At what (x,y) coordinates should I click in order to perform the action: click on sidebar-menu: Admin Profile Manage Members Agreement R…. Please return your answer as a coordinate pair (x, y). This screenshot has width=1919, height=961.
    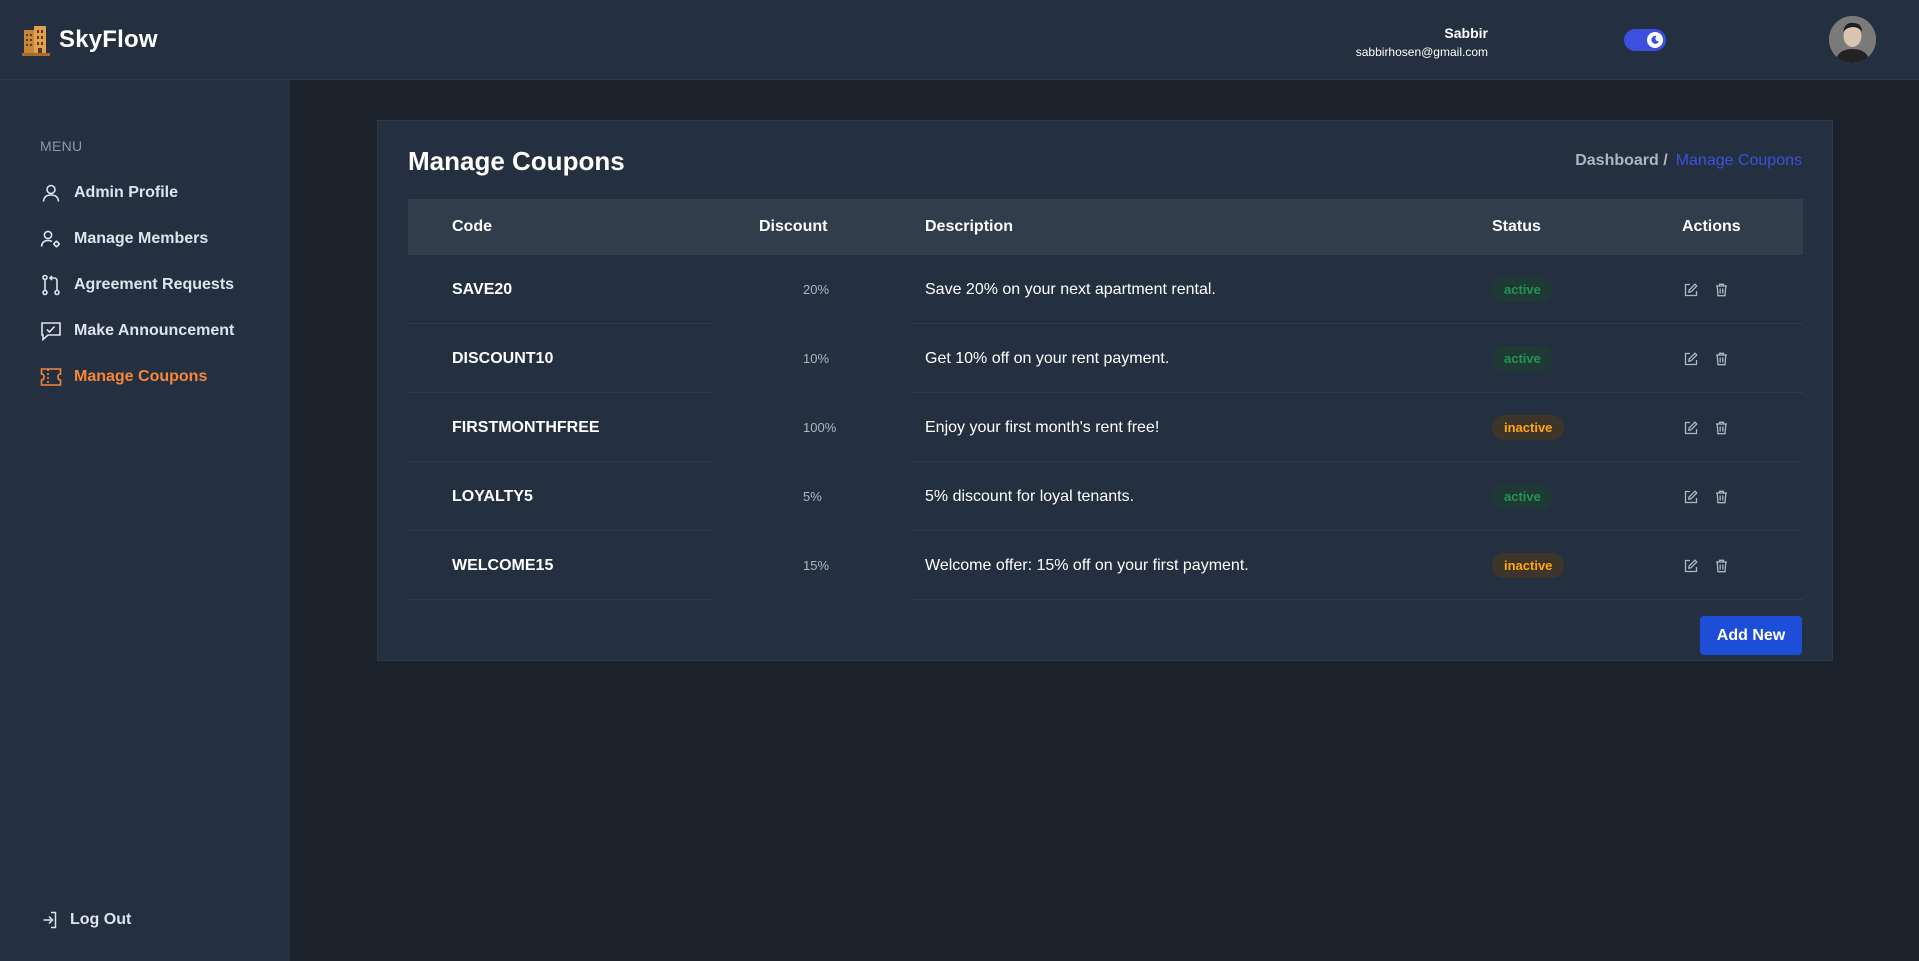
    Looking at the image, I should click on (137, 285).